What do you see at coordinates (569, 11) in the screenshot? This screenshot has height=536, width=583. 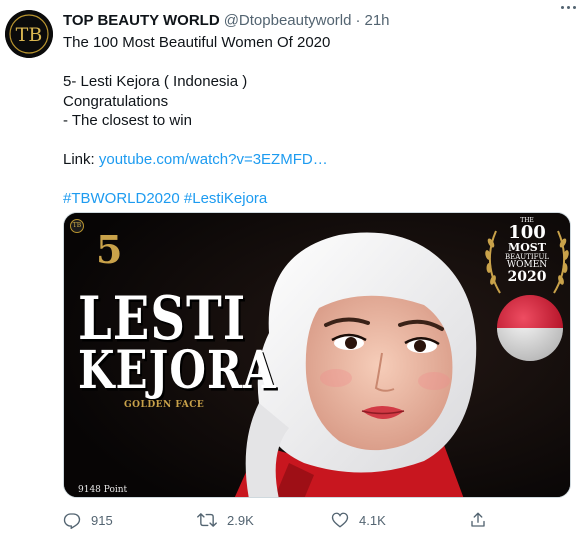 I see `more-options-icon` at bounding box center [569, 11].